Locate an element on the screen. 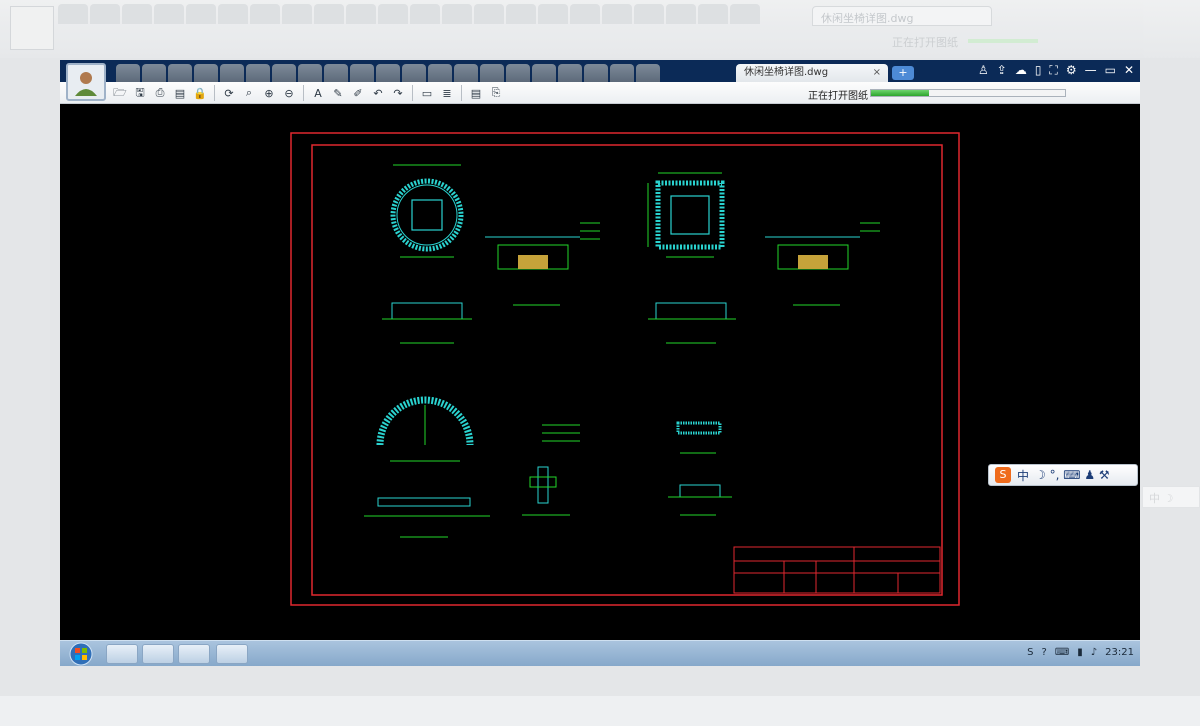 The height and width of the screenshot is (726, 1200). taskbar-archive-icon is located at coordinates (194, 654).